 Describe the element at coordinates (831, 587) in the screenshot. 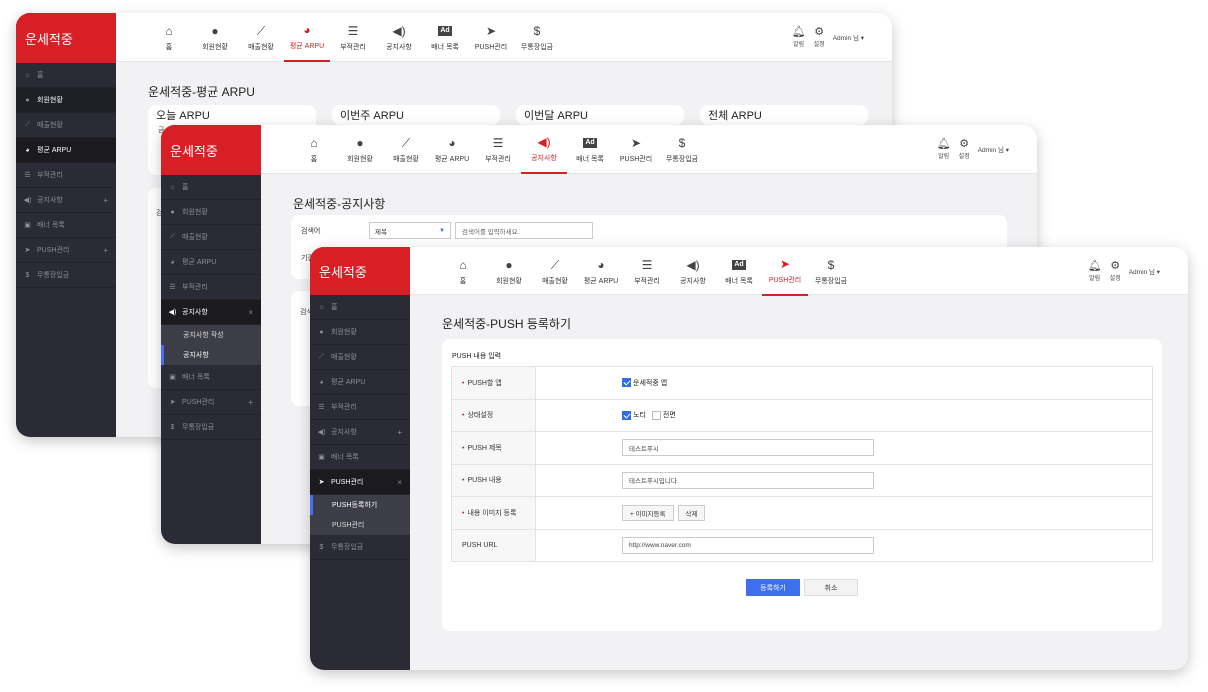

I see `cancel-button: 취소` at that location.